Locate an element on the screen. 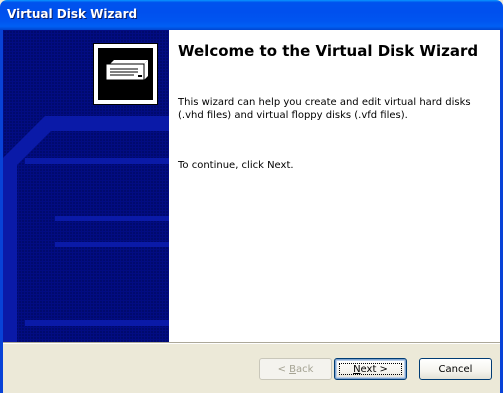  virtual-disk-drive-icon is located at coordinates (125, 74).